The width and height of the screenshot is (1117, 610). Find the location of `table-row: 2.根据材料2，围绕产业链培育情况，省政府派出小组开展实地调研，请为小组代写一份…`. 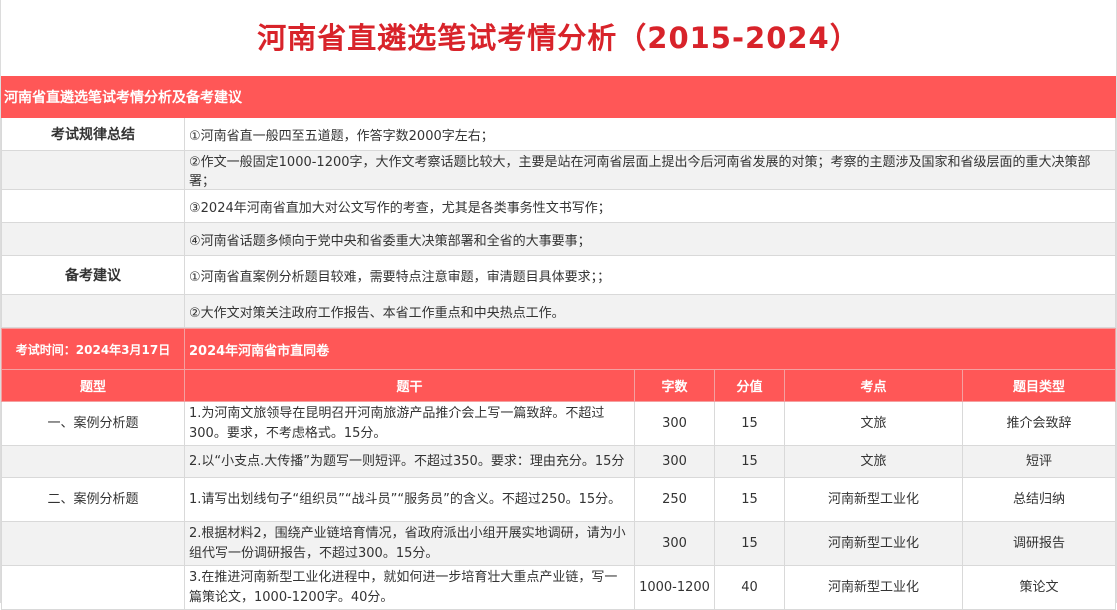

table-row: 2.根据材料2，围绕产业链培育情况，省政府派出小组开展实地调研，请为小组代写一份… is located at coordinates (558, 543).